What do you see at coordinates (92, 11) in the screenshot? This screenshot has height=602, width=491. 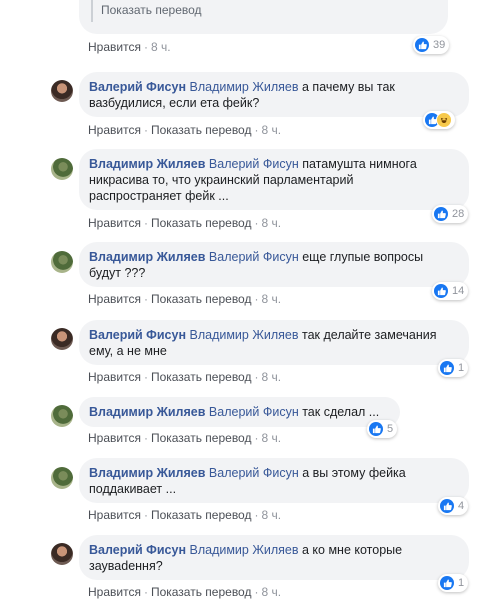 I see `quote-bar` at bounding box center [92, 11].